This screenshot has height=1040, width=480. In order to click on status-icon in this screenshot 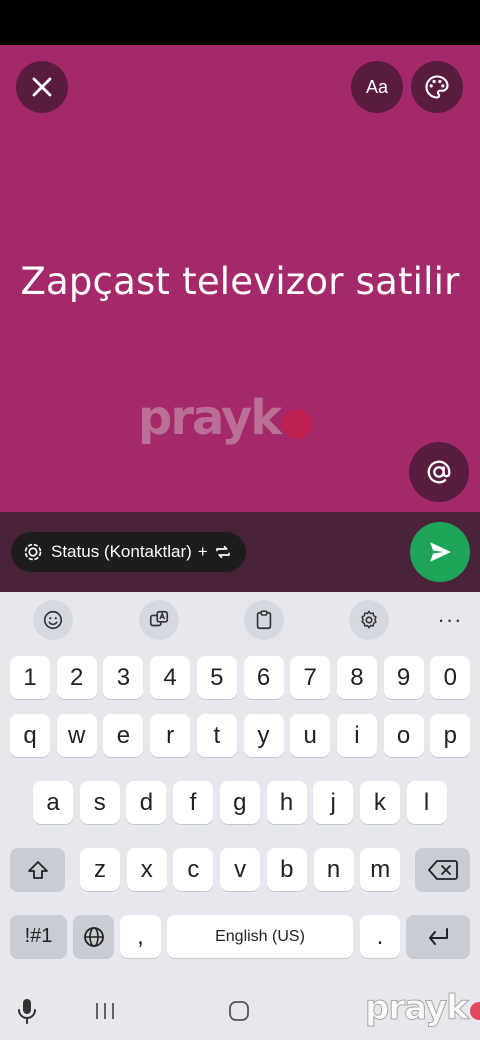, I will do `click(33, 552)`.